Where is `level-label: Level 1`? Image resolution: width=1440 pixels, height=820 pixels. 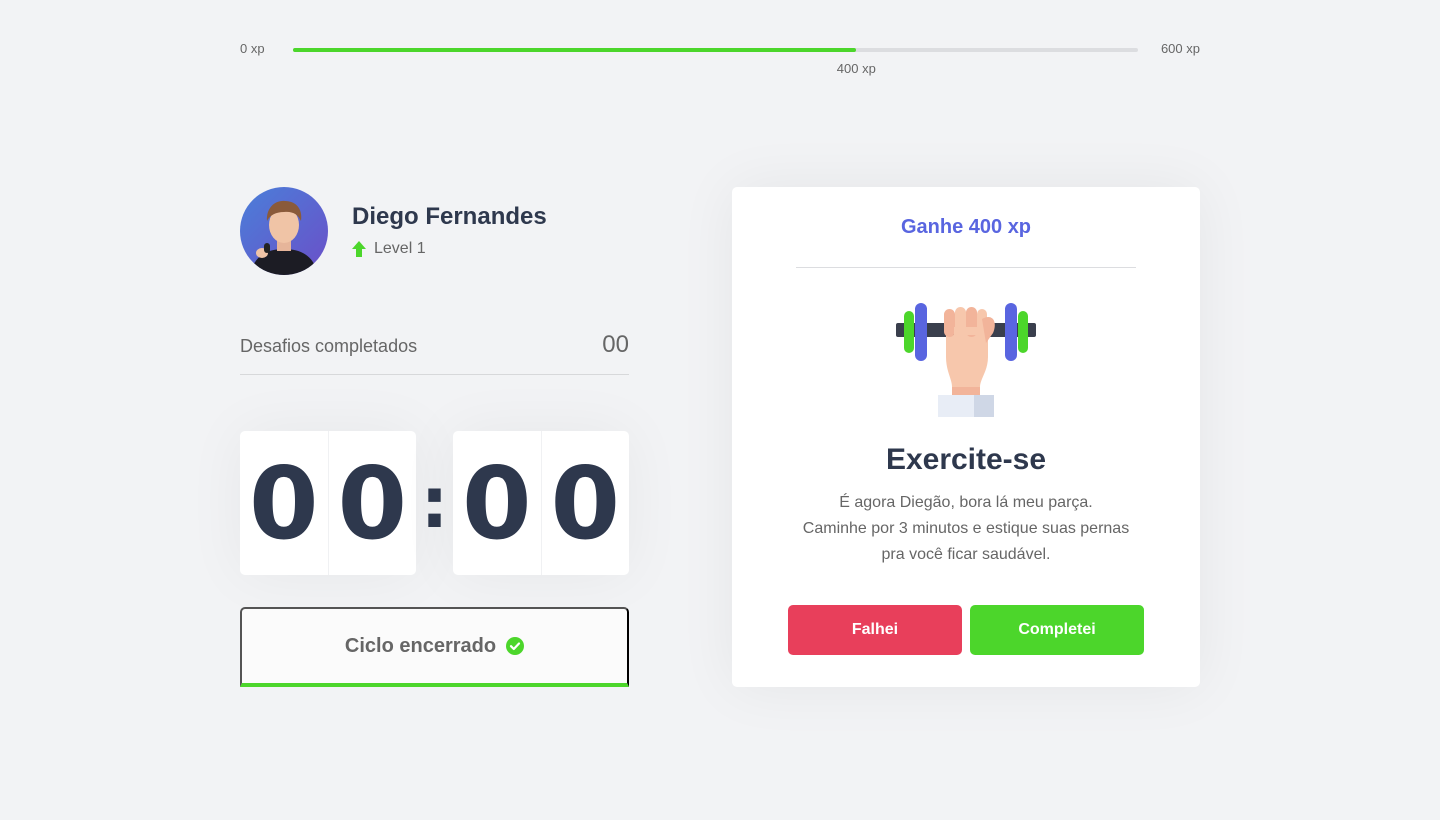
level-label: Level 1 is located at coordinates (400, 248).